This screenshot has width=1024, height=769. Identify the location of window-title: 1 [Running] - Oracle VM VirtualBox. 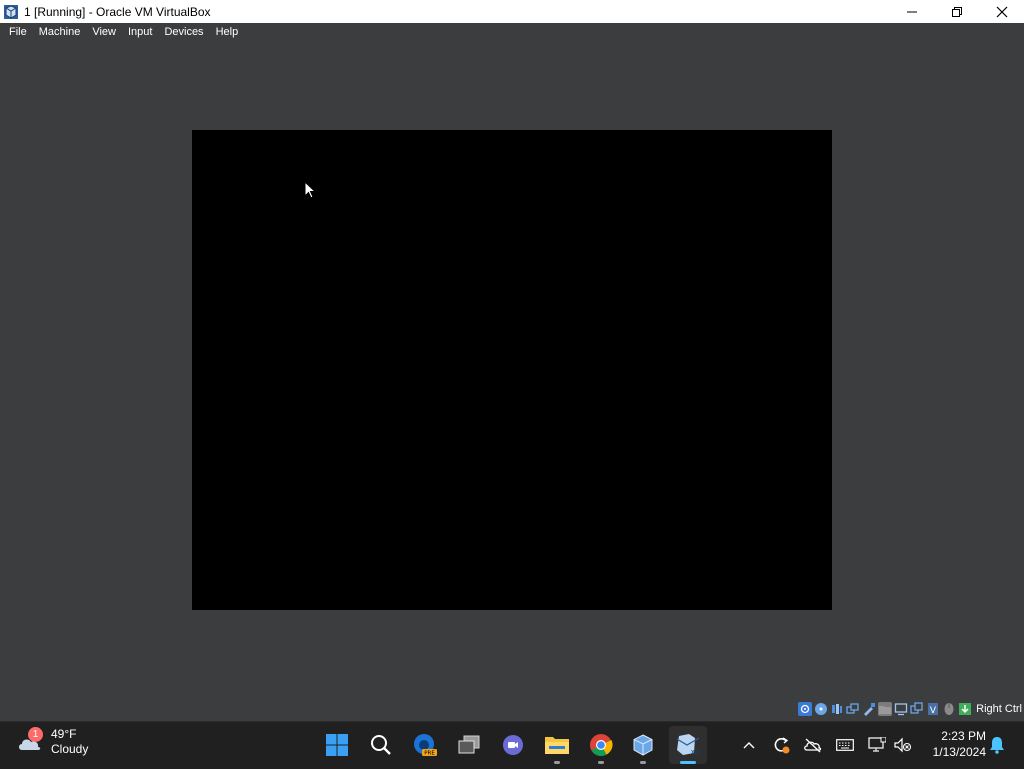
(117, 11).